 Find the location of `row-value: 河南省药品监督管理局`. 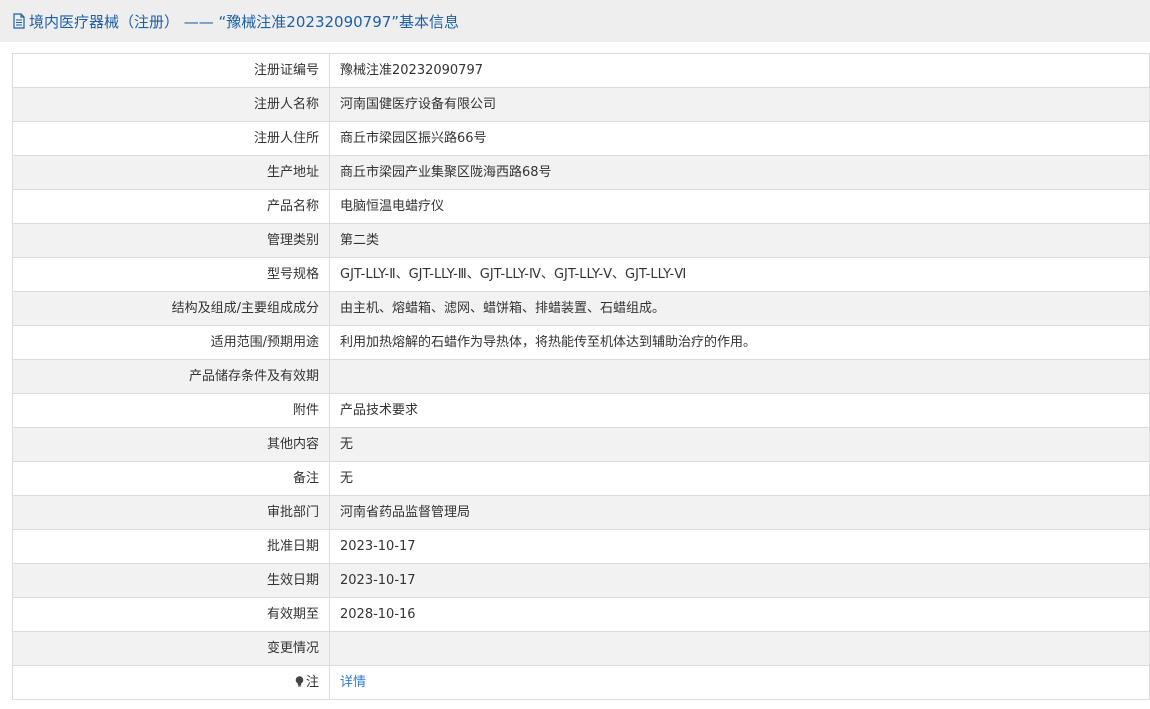

row-value: 河南省药品监督管理局 is located at coordinates (739, 512).